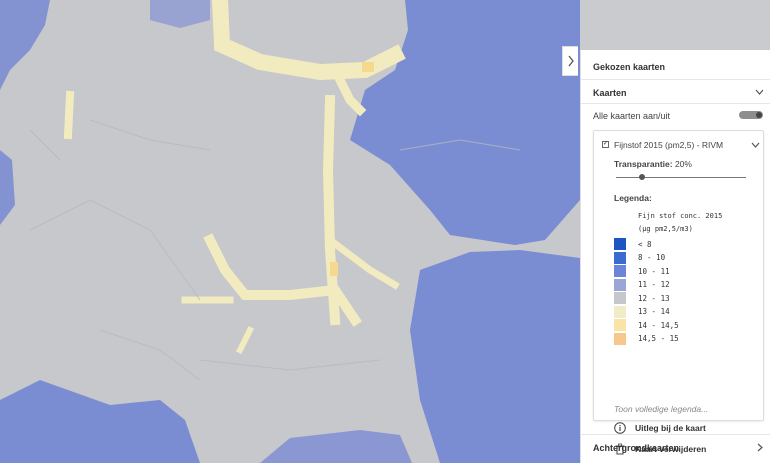 This screenshot has height=463, width=770. What do you see at coordinates (636, 448) in the screenshot?
I see `section-background-header: Achtergrondkaarten` at bounding box center [636, 448].